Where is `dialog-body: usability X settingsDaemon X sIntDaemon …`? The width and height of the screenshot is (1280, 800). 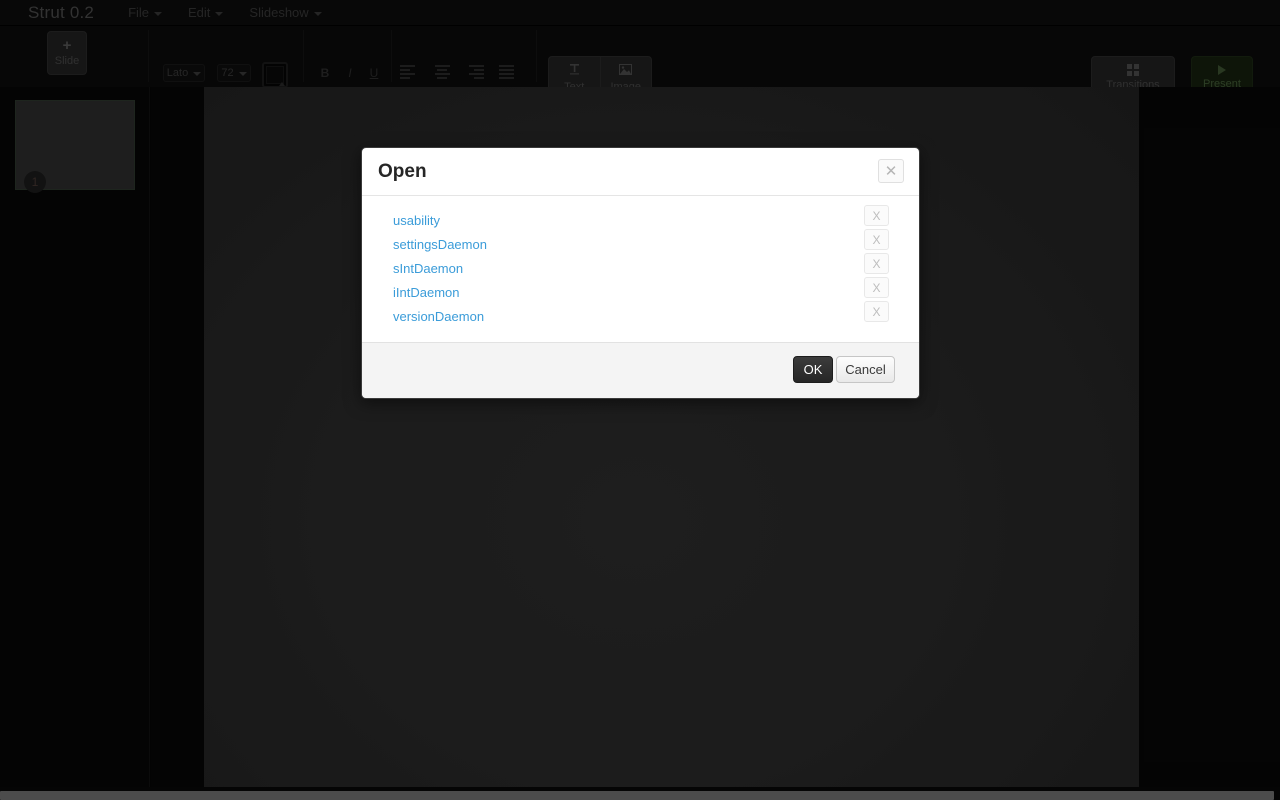
dialog-body: usability X settingsDaemon X sIntDaemon … is located at coordinates (640, 269).